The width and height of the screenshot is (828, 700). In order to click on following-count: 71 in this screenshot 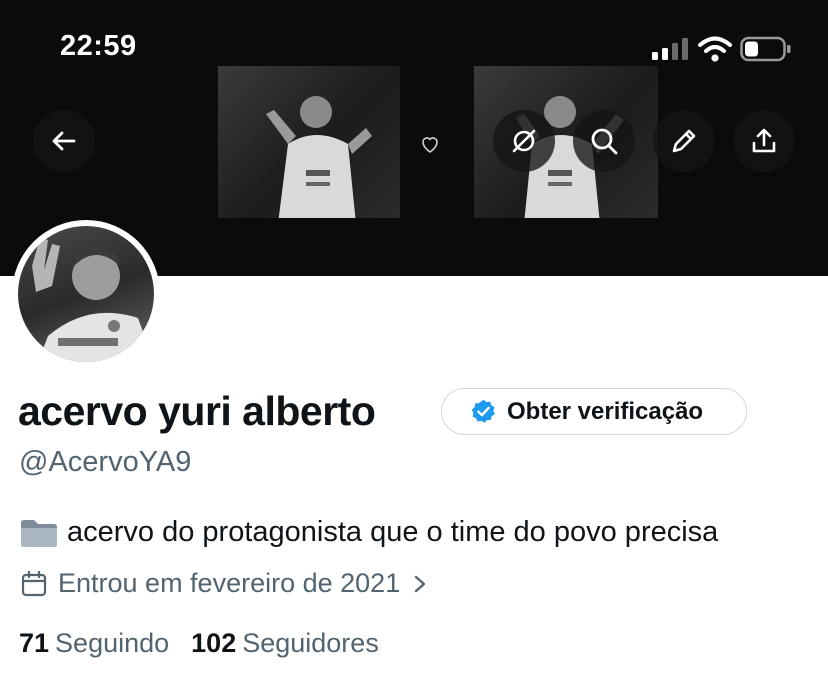, I will do `click(34, 643)`.